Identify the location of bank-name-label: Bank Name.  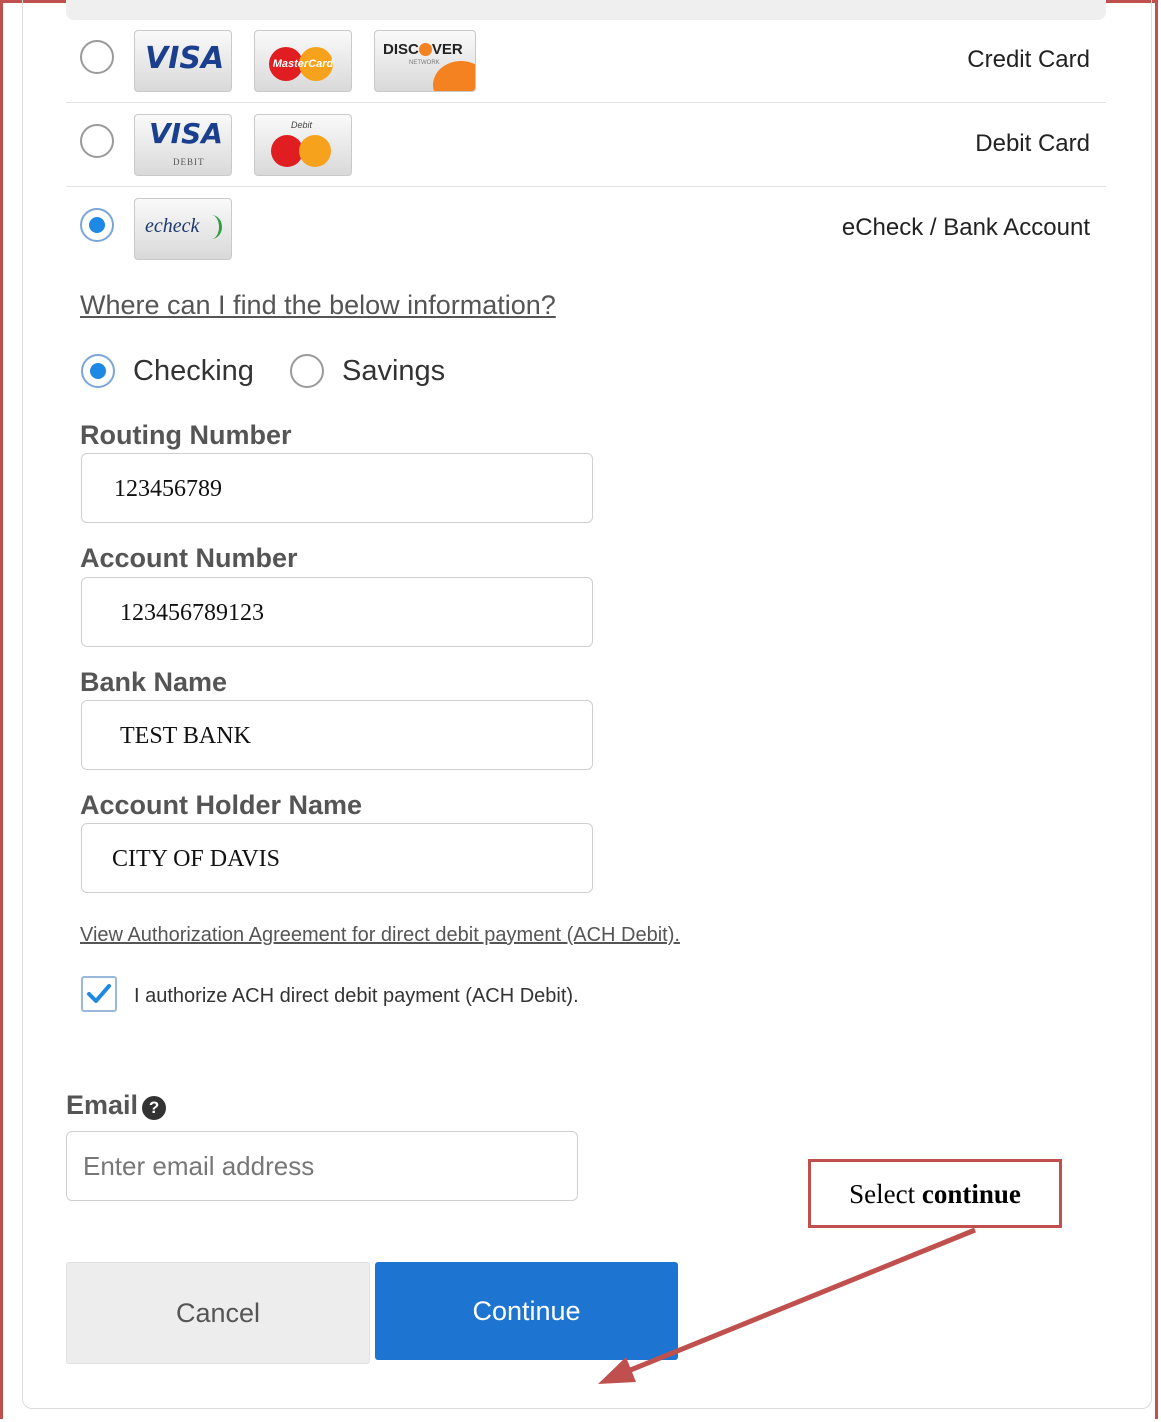
(154, 682).